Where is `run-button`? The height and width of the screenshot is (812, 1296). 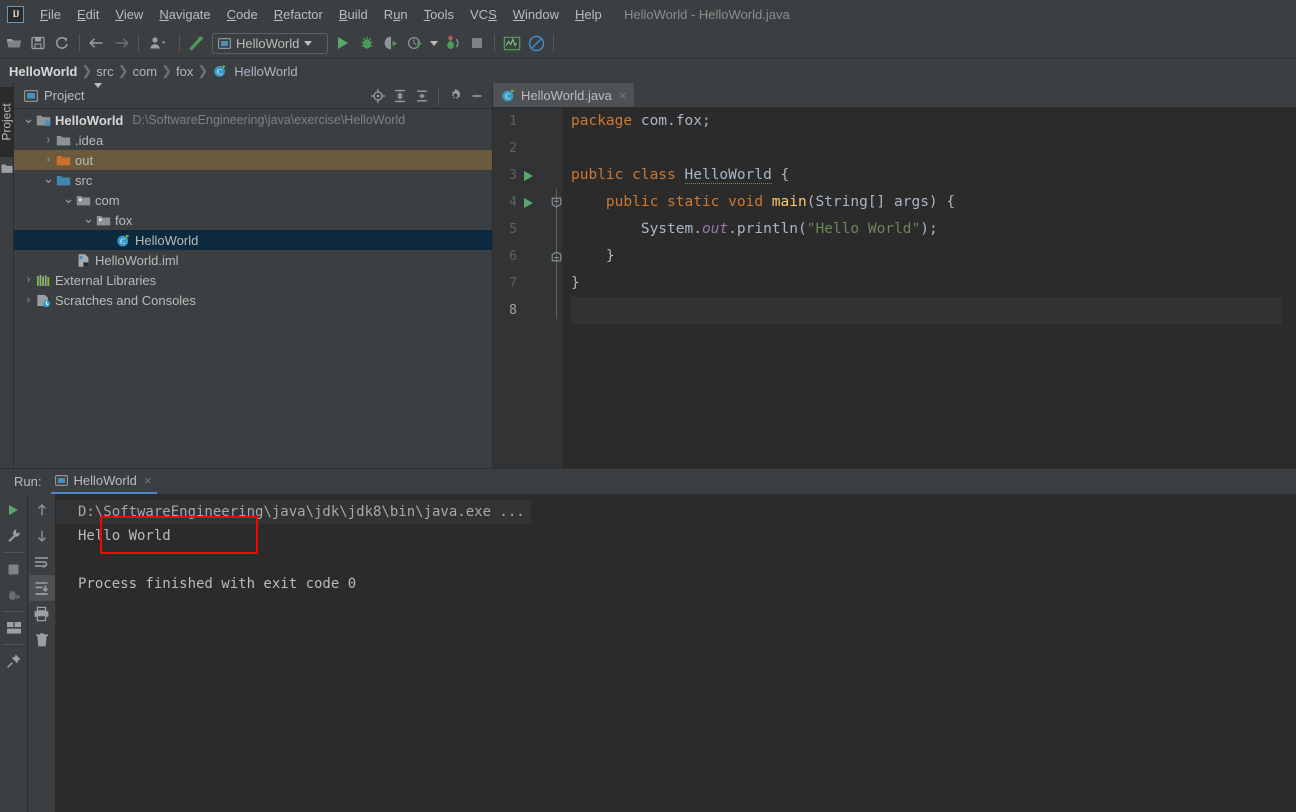 run-button is located at coordinates (343, 43).